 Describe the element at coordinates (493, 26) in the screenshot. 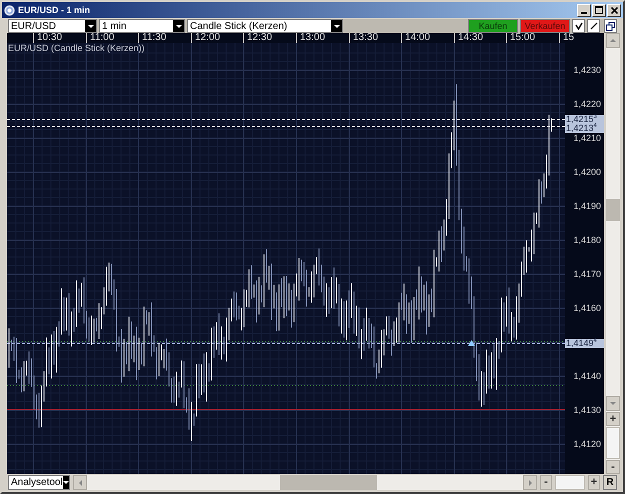

I see `buy-button: Kaufen` at that location.